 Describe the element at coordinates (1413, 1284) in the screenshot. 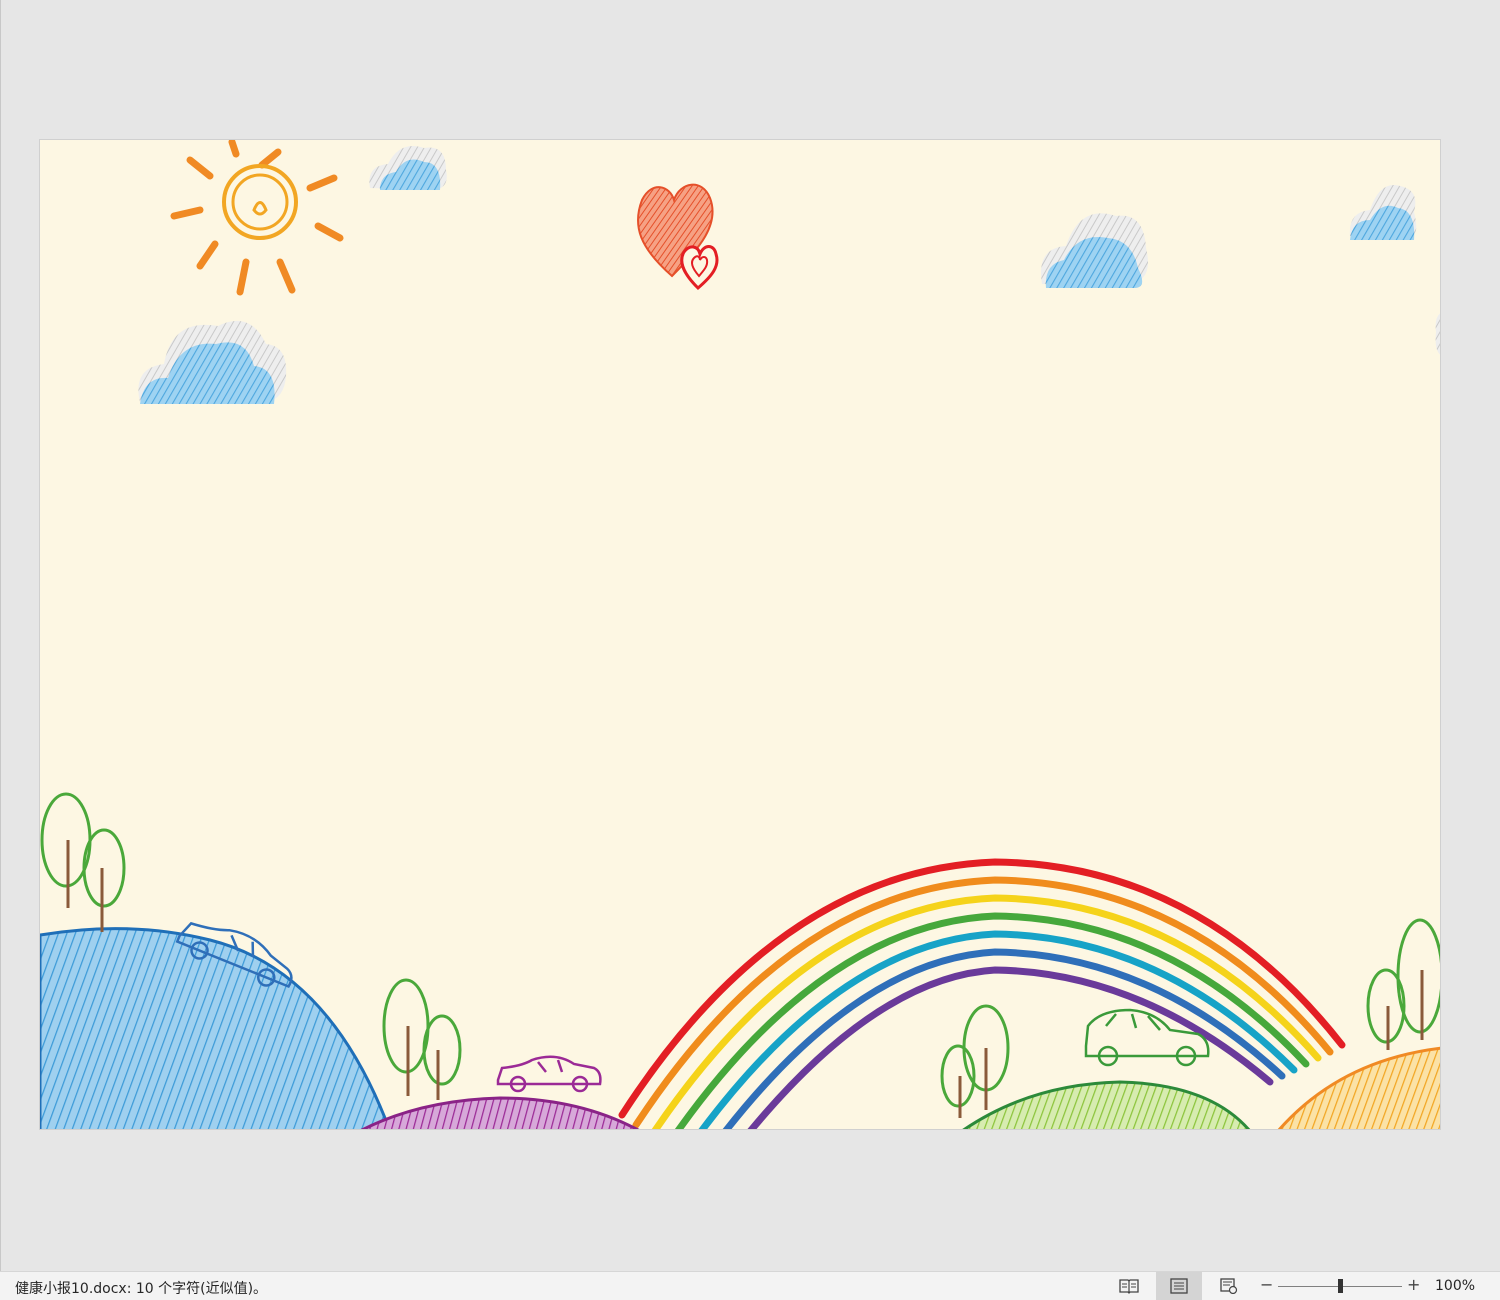

I see `zoom-in-button: +` at that location.